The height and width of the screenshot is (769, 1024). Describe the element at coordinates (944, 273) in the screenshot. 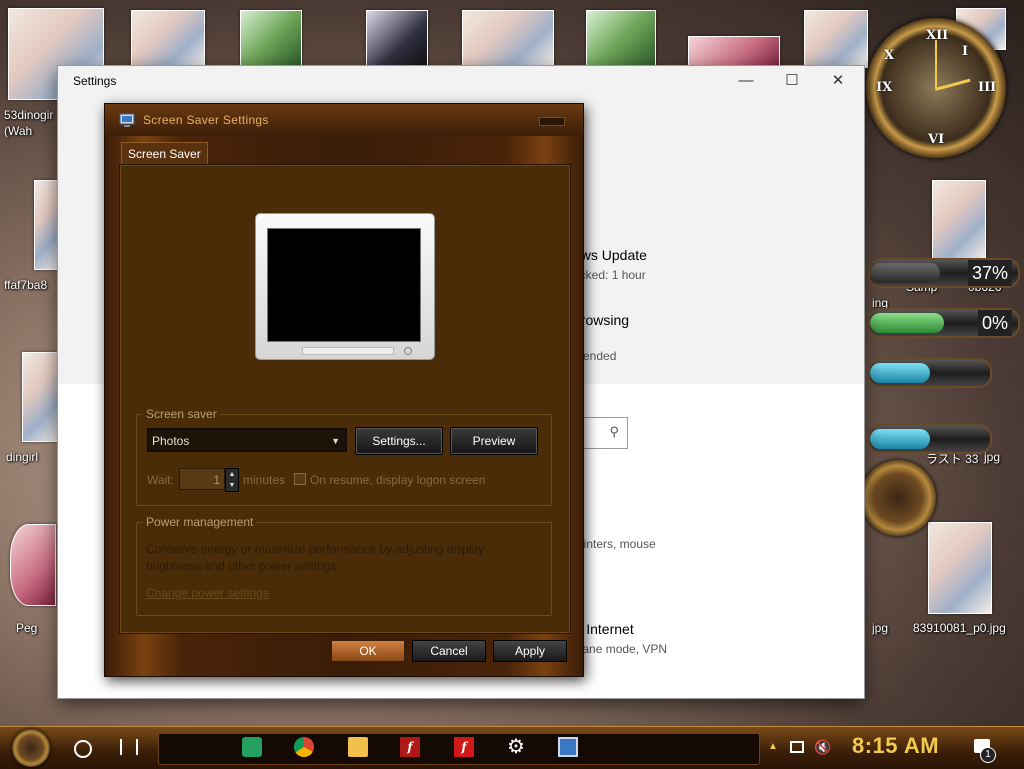

I see `cpu-gauge: 37%` at that location.